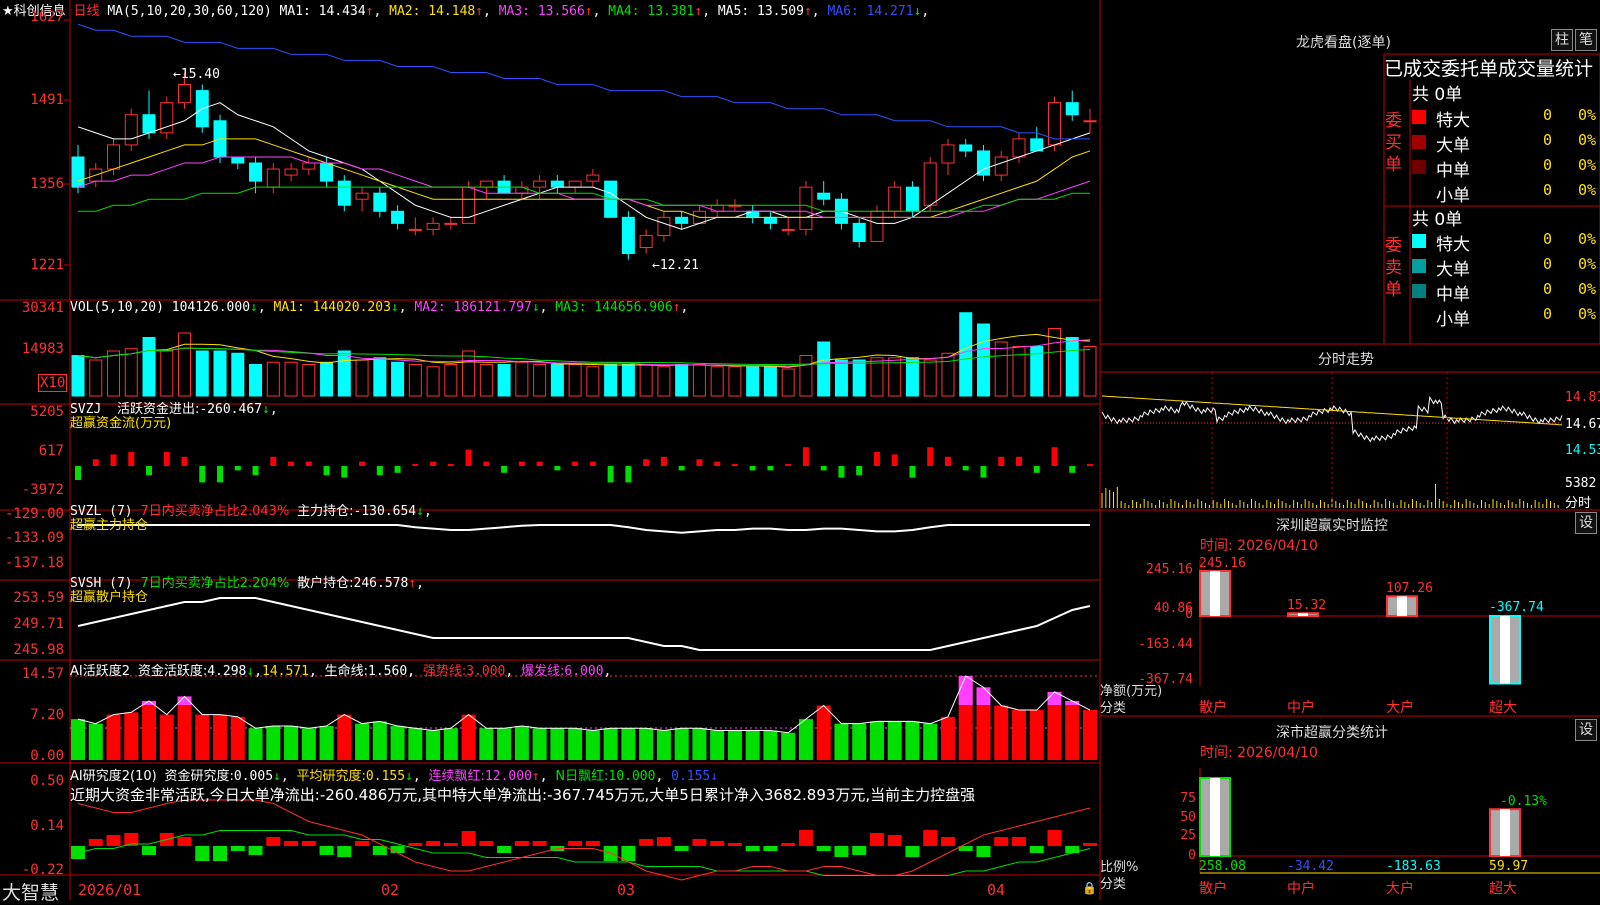 This screenshot has height=905, width=1600. Describe the element at coordinates (1586, 730) in the screenshot. I see `classify-settings-button: 设` at that location.